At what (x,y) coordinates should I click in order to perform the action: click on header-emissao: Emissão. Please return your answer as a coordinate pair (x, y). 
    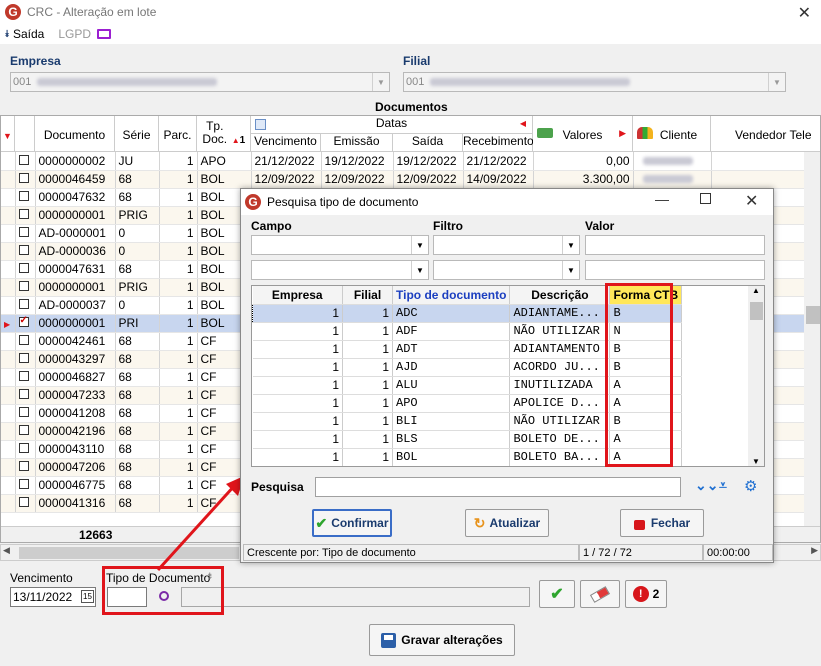
    Looking at the image, I should click on (357, 143).